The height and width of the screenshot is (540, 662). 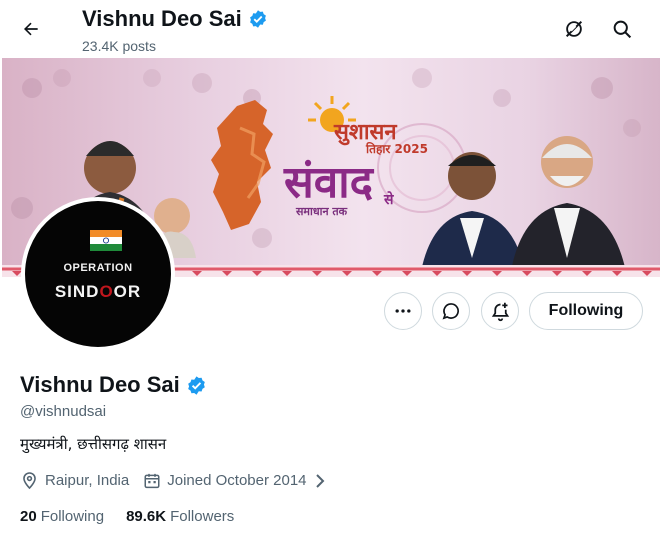 What do you see at coordinates (72, 516) in the screenshot?
I see `following-stat-label: Following` at bounding box center [72, 516].